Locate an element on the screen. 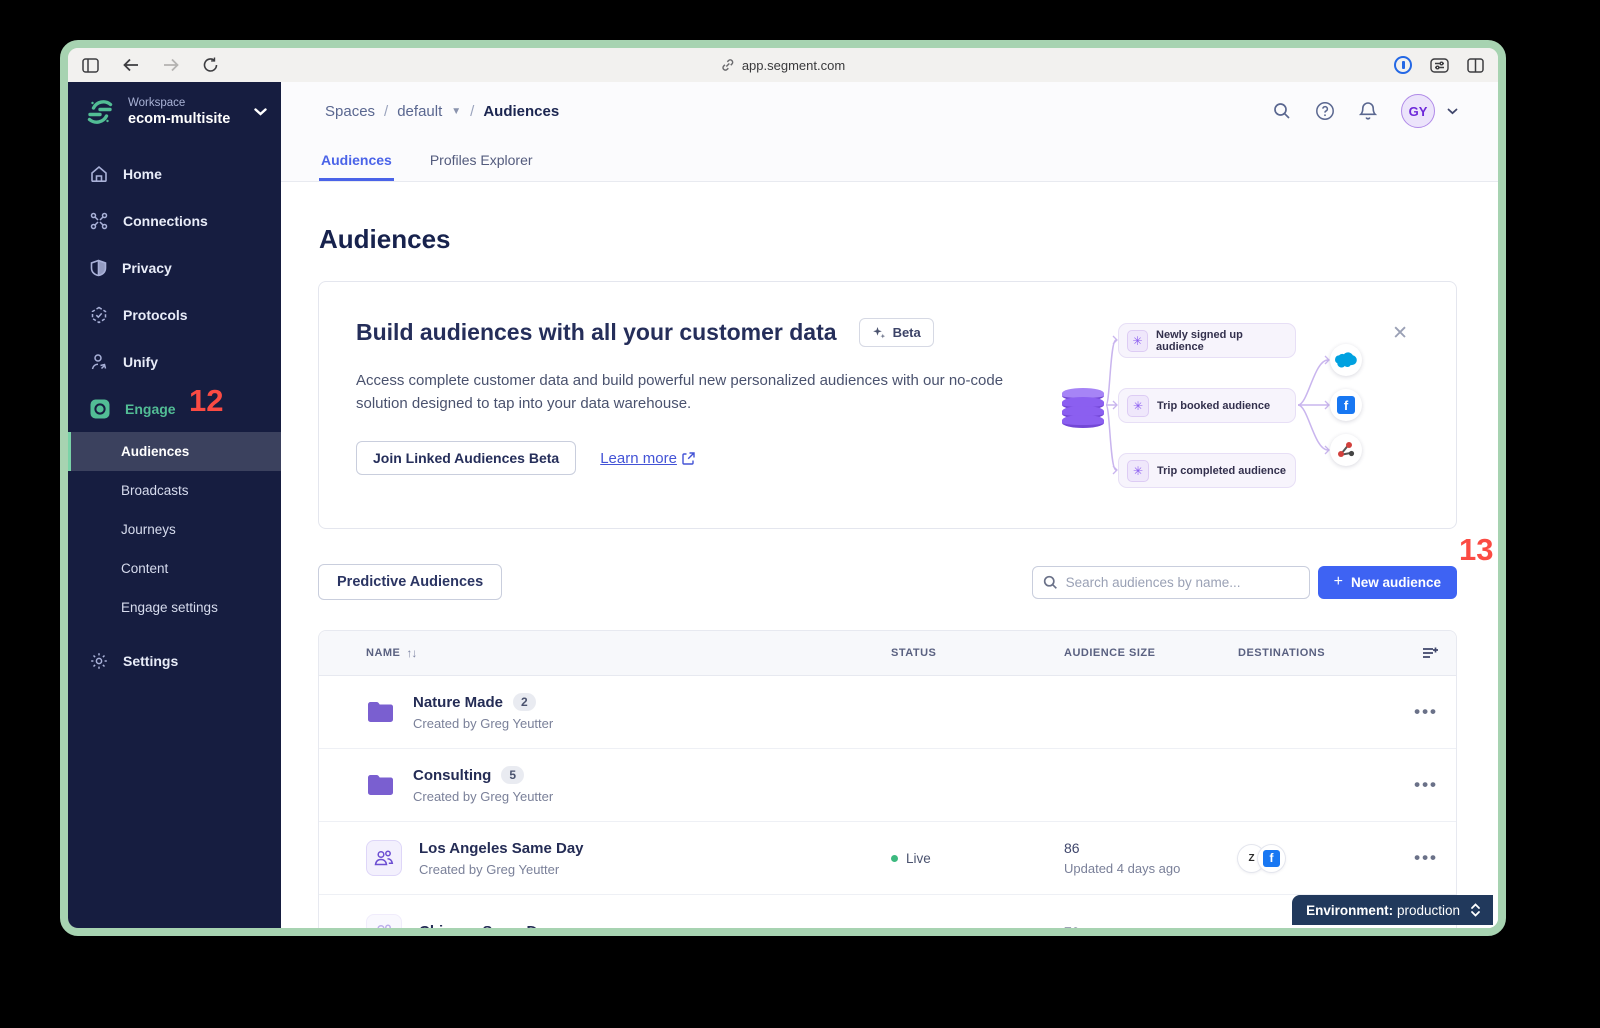  audience-search is located at coordinates (1170, 582).